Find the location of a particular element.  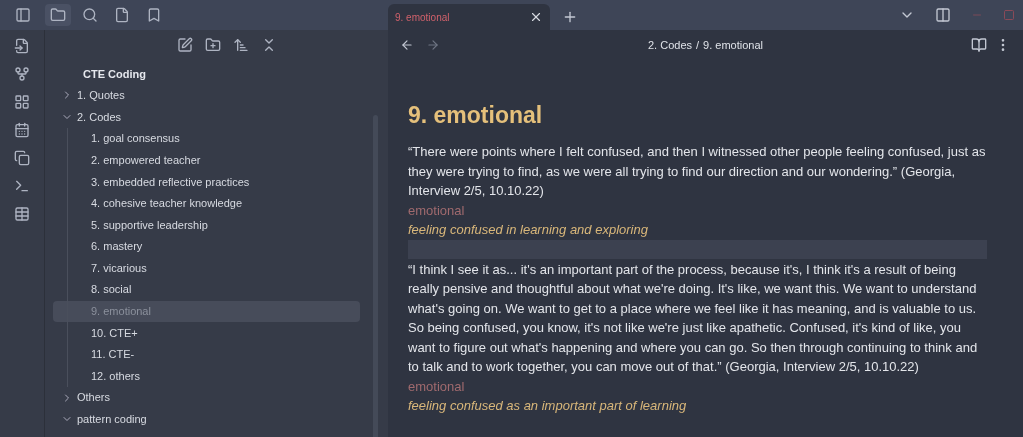

search-icon is located at coordinates (90, 15).